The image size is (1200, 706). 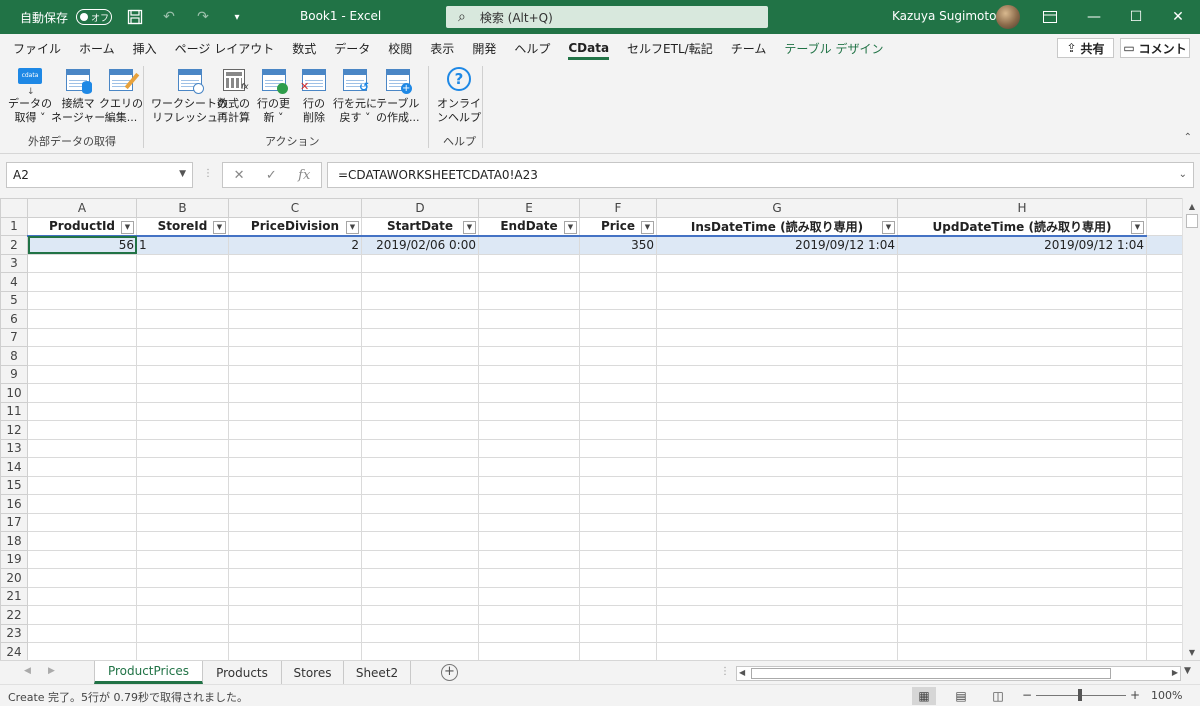 What do you see at coordinates (169, 17) in the screenshot?
I see `undo-icon: ↶` at bounding box center [169, 17].